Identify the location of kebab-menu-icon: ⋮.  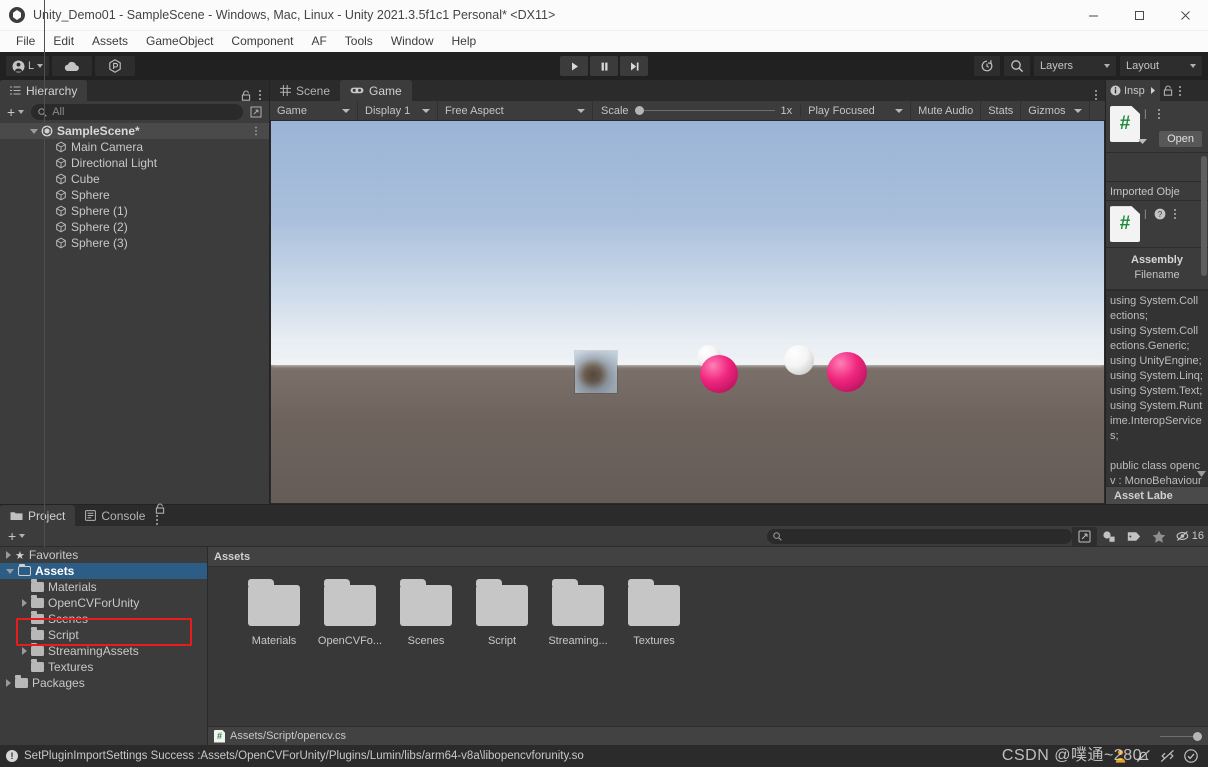
(260, 131).